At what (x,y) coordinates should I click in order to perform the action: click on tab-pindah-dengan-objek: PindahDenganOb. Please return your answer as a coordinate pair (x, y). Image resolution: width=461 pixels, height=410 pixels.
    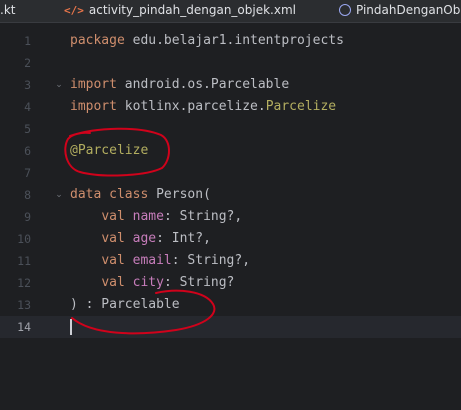
    Looking at the image, I should click on (399, 11).